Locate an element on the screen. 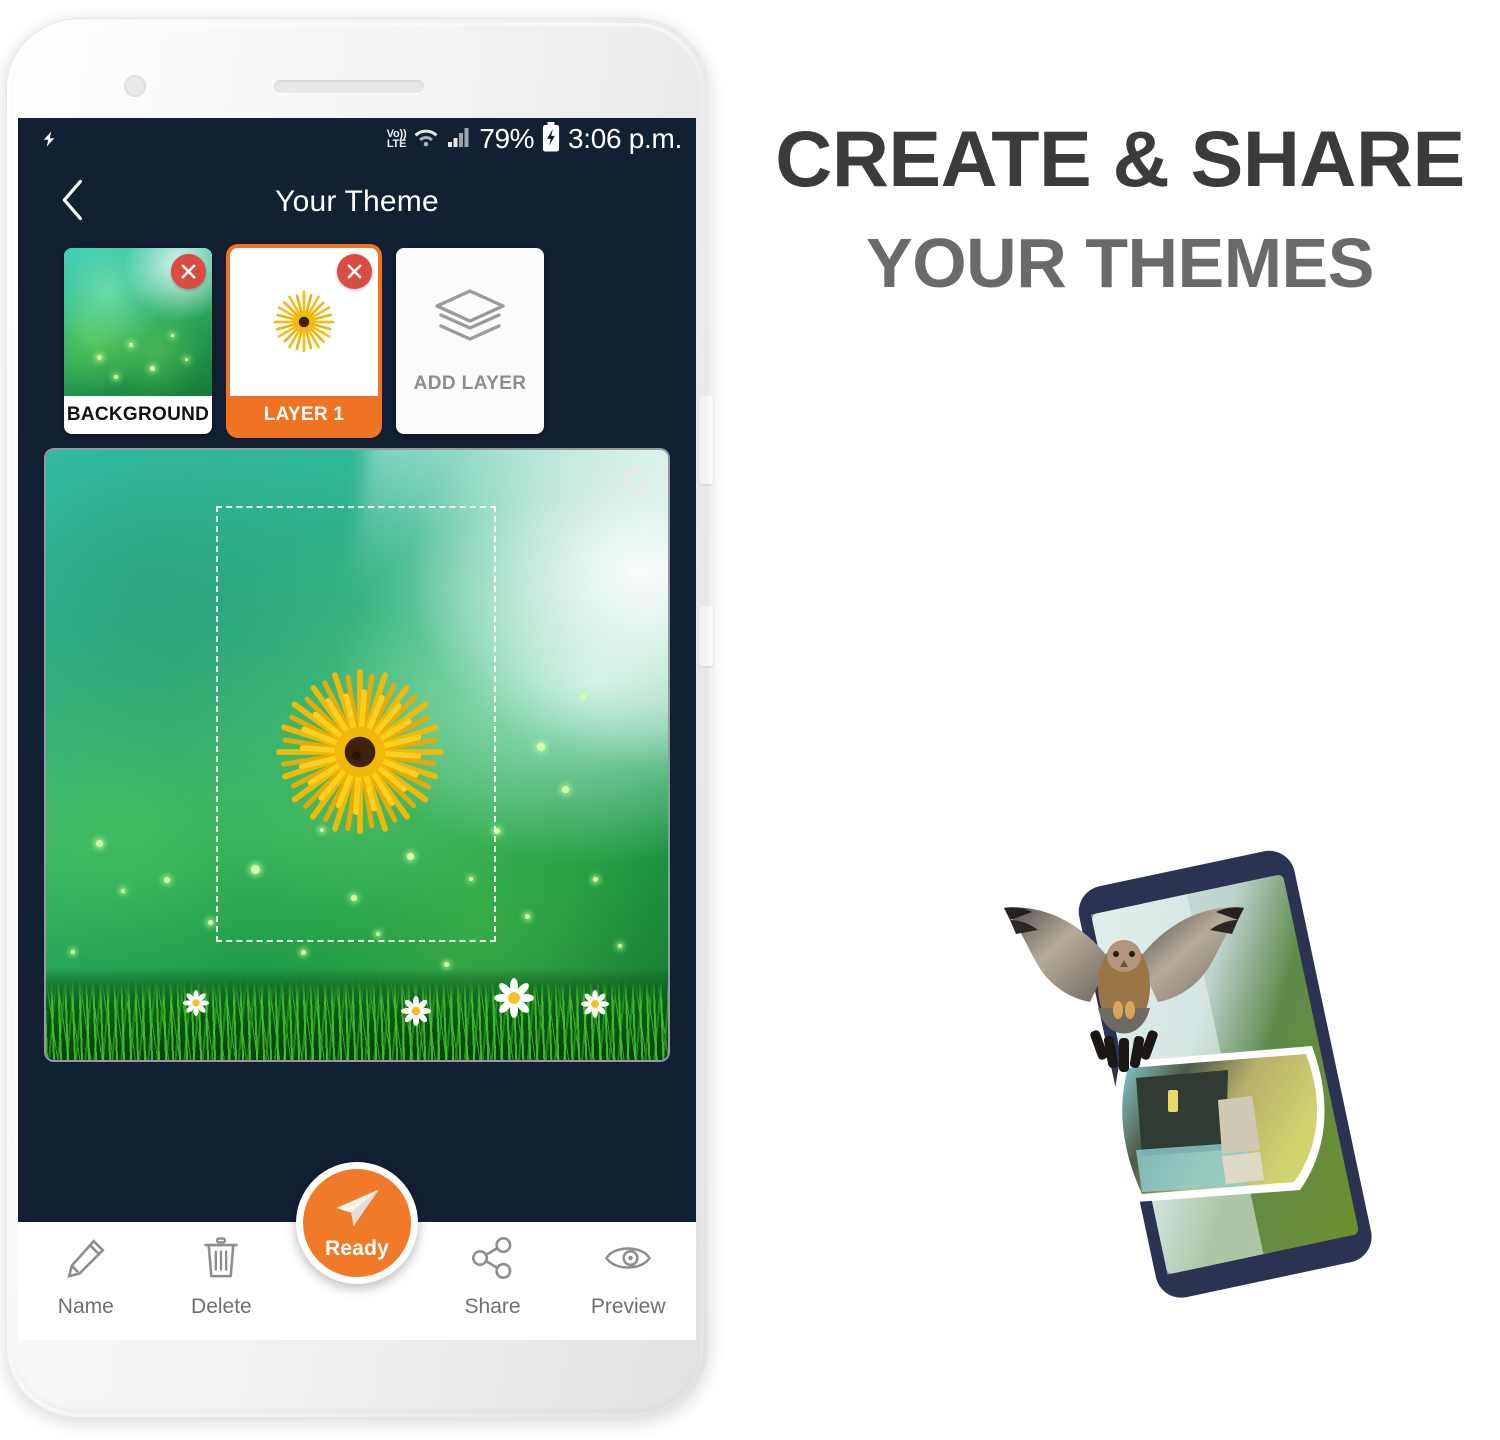 The width and height of the screenshot is (1500, 1440). toolbar-item-delete: Delete is located at coordinates (222, 1277).